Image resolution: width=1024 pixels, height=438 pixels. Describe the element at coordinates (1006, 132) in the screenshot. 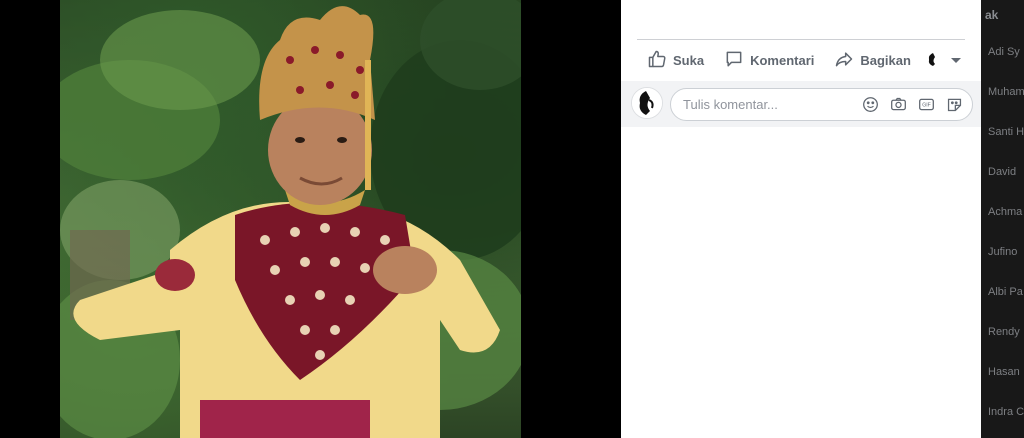

I see `contact-item: Santi H` at that location.